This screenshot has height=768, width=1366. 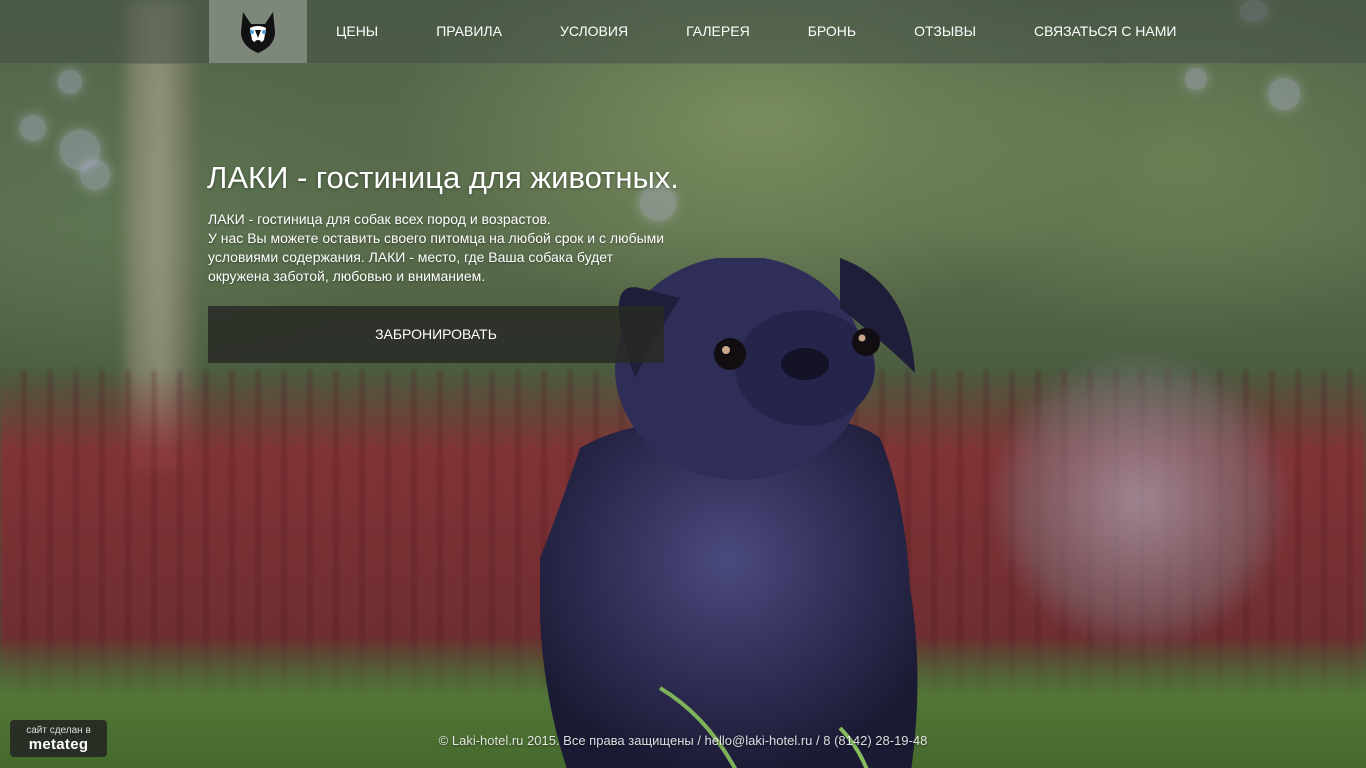 I want to click on nav-item-contact: СВЯЗАТЬСЯ С НАМИ, so click(x=1105, y=31).